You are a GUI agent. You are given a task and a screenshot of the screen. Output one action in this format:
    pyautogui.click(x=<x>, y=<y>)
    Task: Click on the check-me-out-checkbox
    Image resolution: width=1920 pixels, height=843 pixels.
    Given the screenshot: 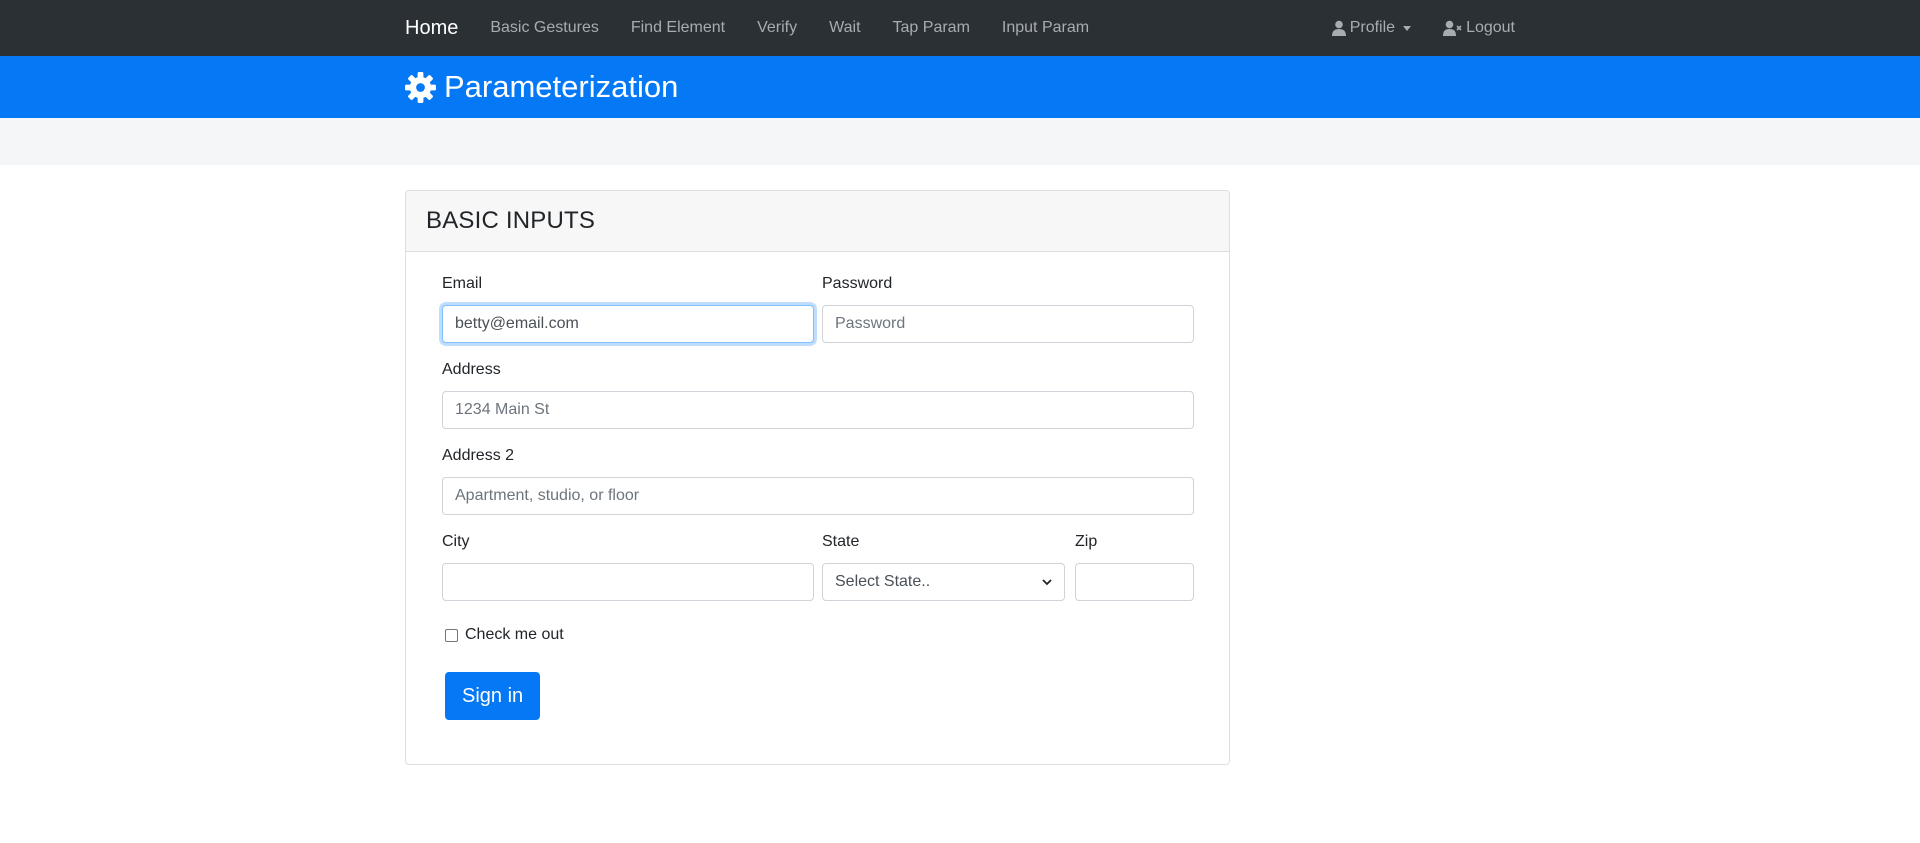 What is the action you would take?
    pyautogui.click(x=451, y=635)
    